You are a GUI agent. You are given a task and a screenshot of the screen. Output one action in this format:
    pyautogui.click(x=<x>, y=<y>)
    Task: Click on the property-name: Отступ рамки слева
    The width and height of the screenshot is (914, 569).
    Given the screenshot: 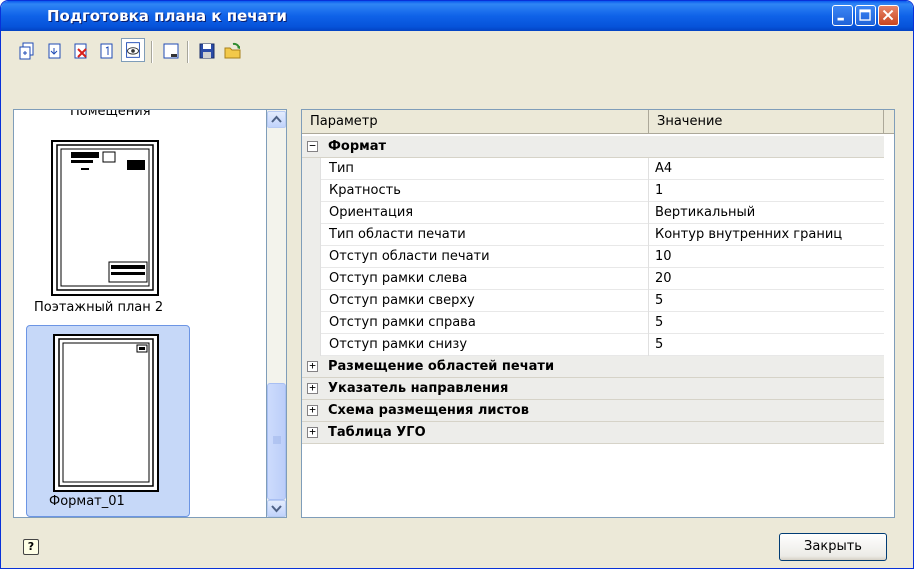 What is the action you would take?
    pyautogui.click(x=484, y=279)
    